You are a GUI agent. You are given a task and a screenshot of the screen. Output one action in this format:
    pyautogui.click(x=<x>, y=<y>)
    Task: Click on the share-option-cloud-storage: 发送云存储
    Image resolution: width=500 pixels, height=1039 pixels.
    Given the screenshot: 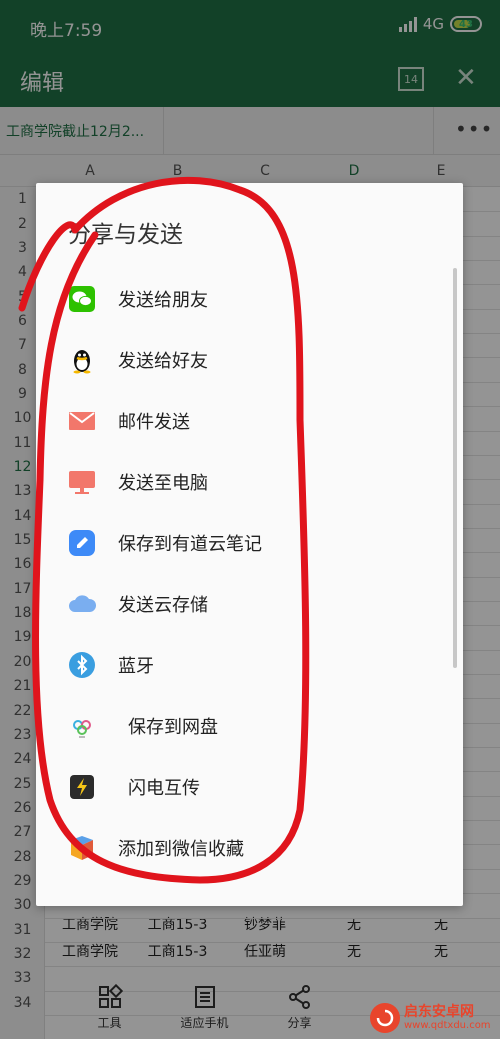 What is the action you would take?
    pyautogui.click(x=249, y=603)
    